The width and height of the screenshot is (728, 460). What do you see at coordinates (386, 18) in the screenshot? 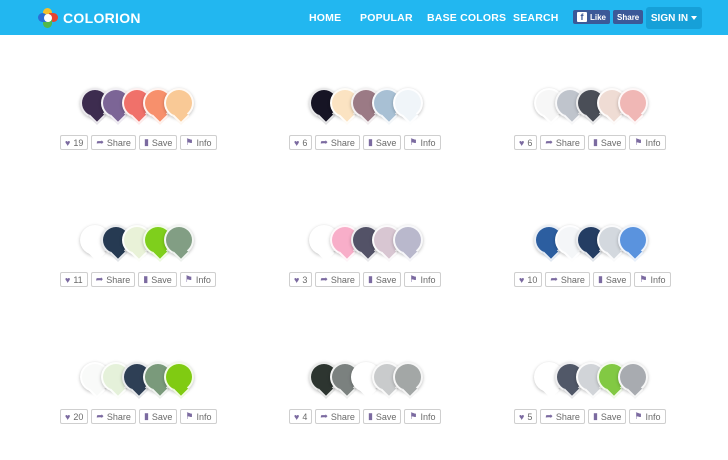
I see `nav-popular: POPULAR` at bounding box center [386, 18].